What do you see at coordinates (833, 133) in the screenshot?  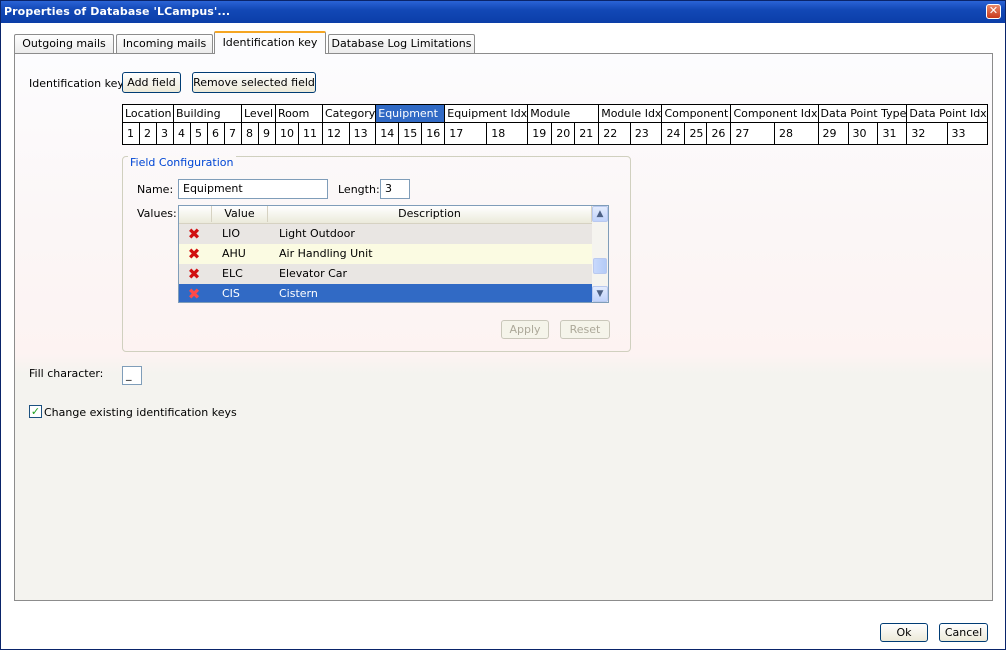 I see `key-position: 29` at bounding box center [833, 133].